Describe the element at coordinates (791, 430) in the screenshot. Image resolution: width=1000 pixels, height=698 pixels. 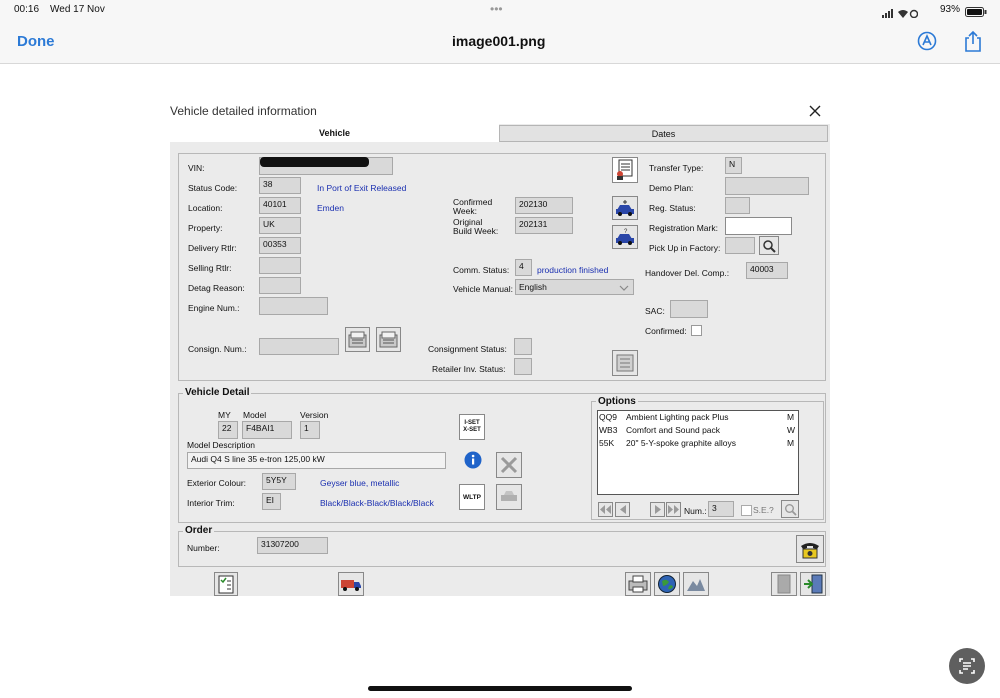
I see `option-flag: W` at that location.